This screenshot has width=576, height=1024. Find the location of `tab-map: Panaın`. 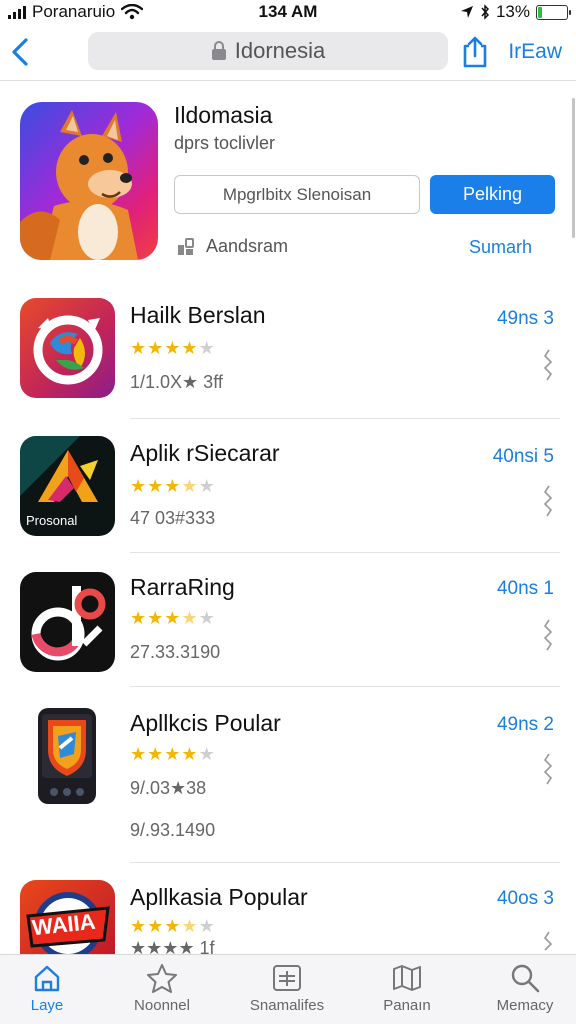

tab-map: Panaın is located at coordinates (407, 988).